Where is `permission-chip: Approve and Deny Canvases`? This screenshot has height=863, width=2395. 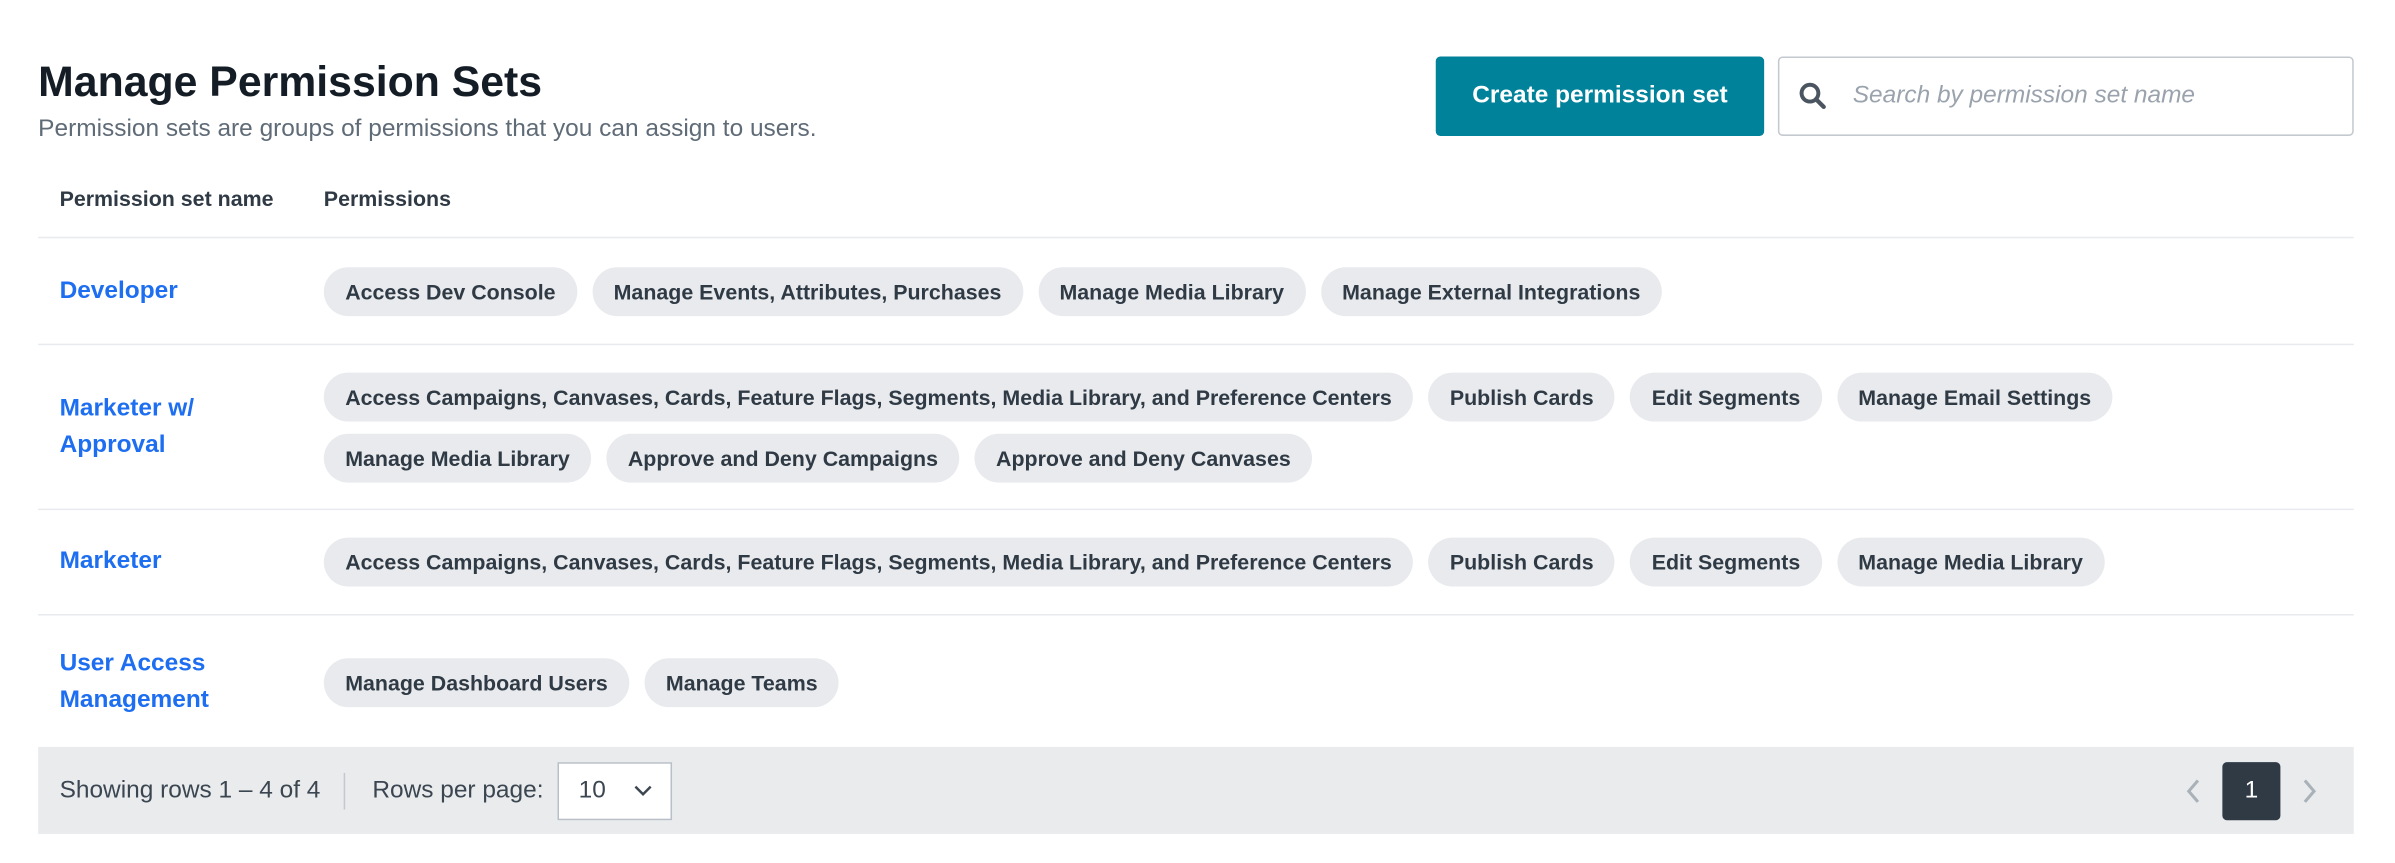 permission-chip: Approve and Deny Canvases is located at coordinates (1143, 457).